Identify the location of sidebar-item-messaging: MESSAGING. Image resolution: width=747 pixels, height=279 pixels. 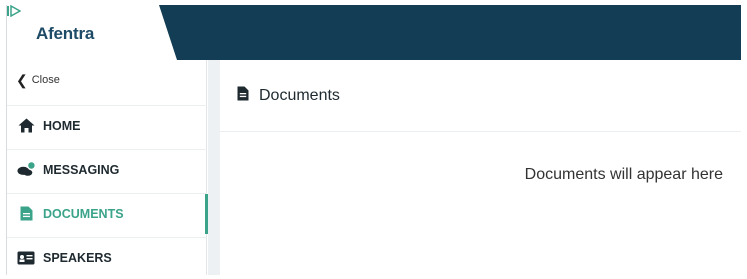
(107, 169).